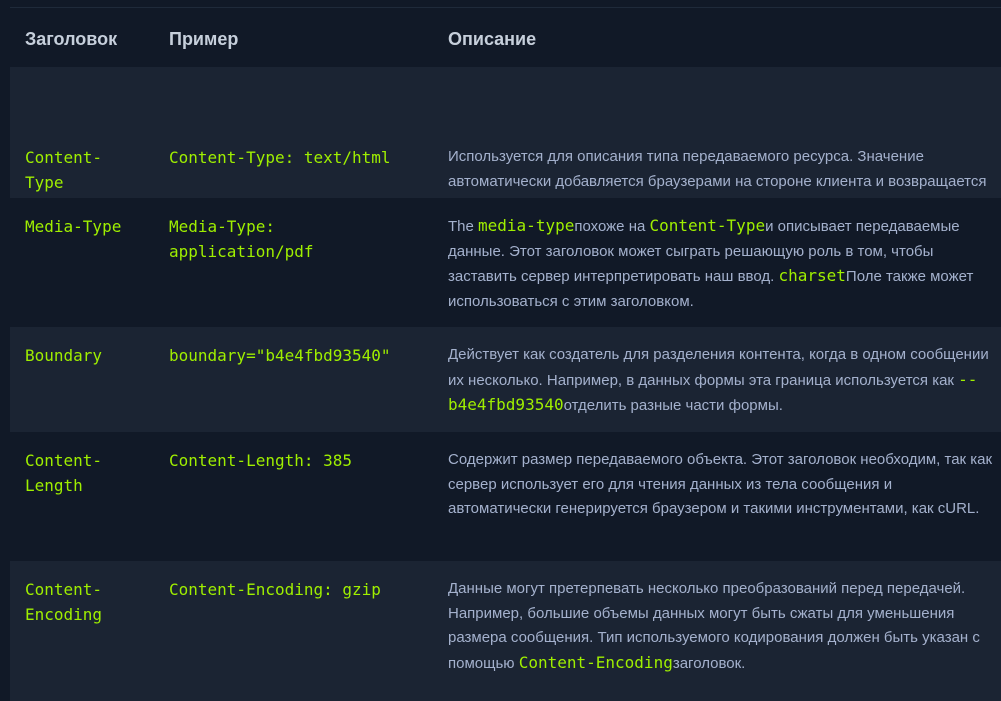 The image size is (1001, 701). Describe the element at coordinates (71, 39) in the screenshot. I see `column-header-name: Заголовок` at that location.